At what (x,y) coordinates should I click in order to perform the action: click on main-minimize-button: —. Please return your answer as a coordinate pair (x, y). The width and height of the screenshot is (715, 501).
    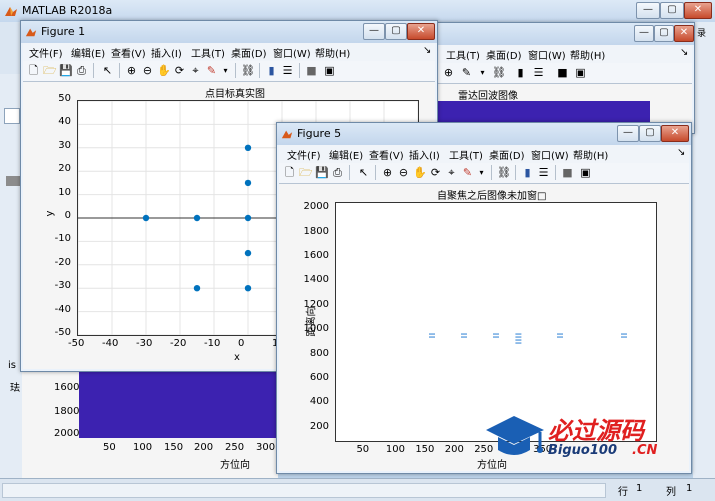
    Looking at the image, I should click on (648, 10).